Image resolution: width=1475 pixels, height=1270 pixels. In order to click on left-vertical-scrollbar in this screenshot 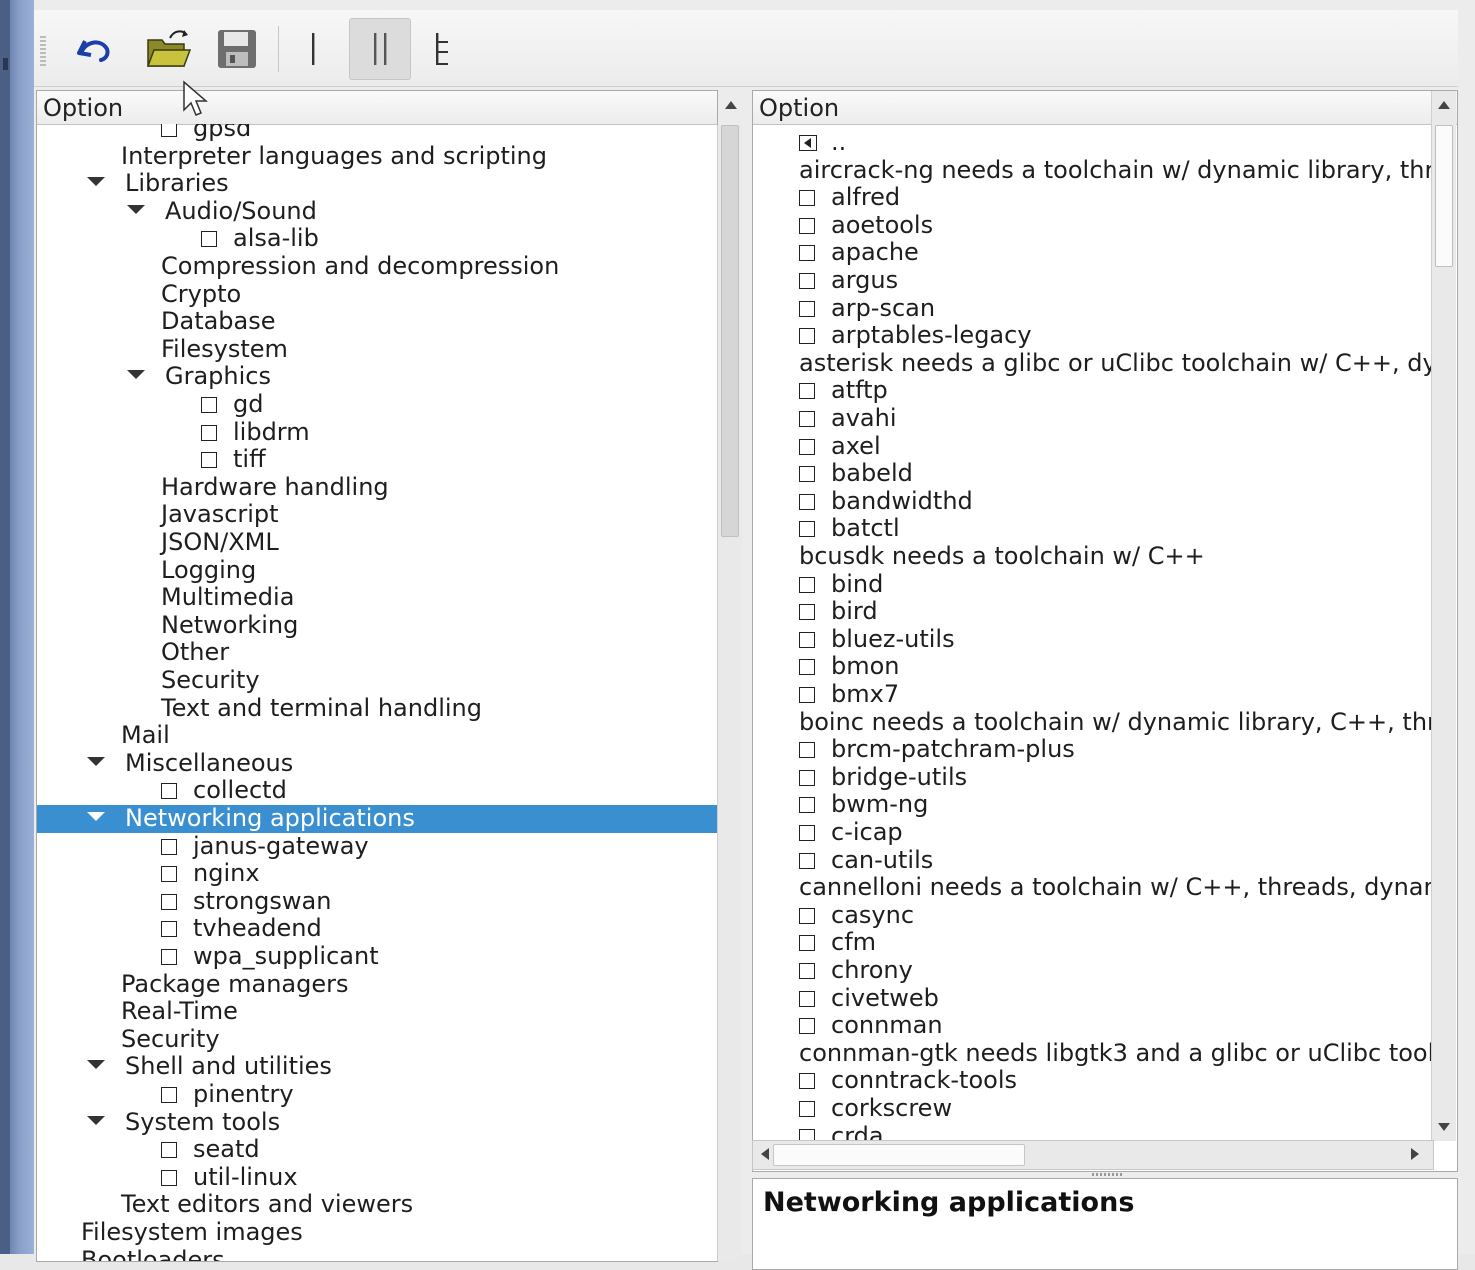, I will do `click(729, 693)`.